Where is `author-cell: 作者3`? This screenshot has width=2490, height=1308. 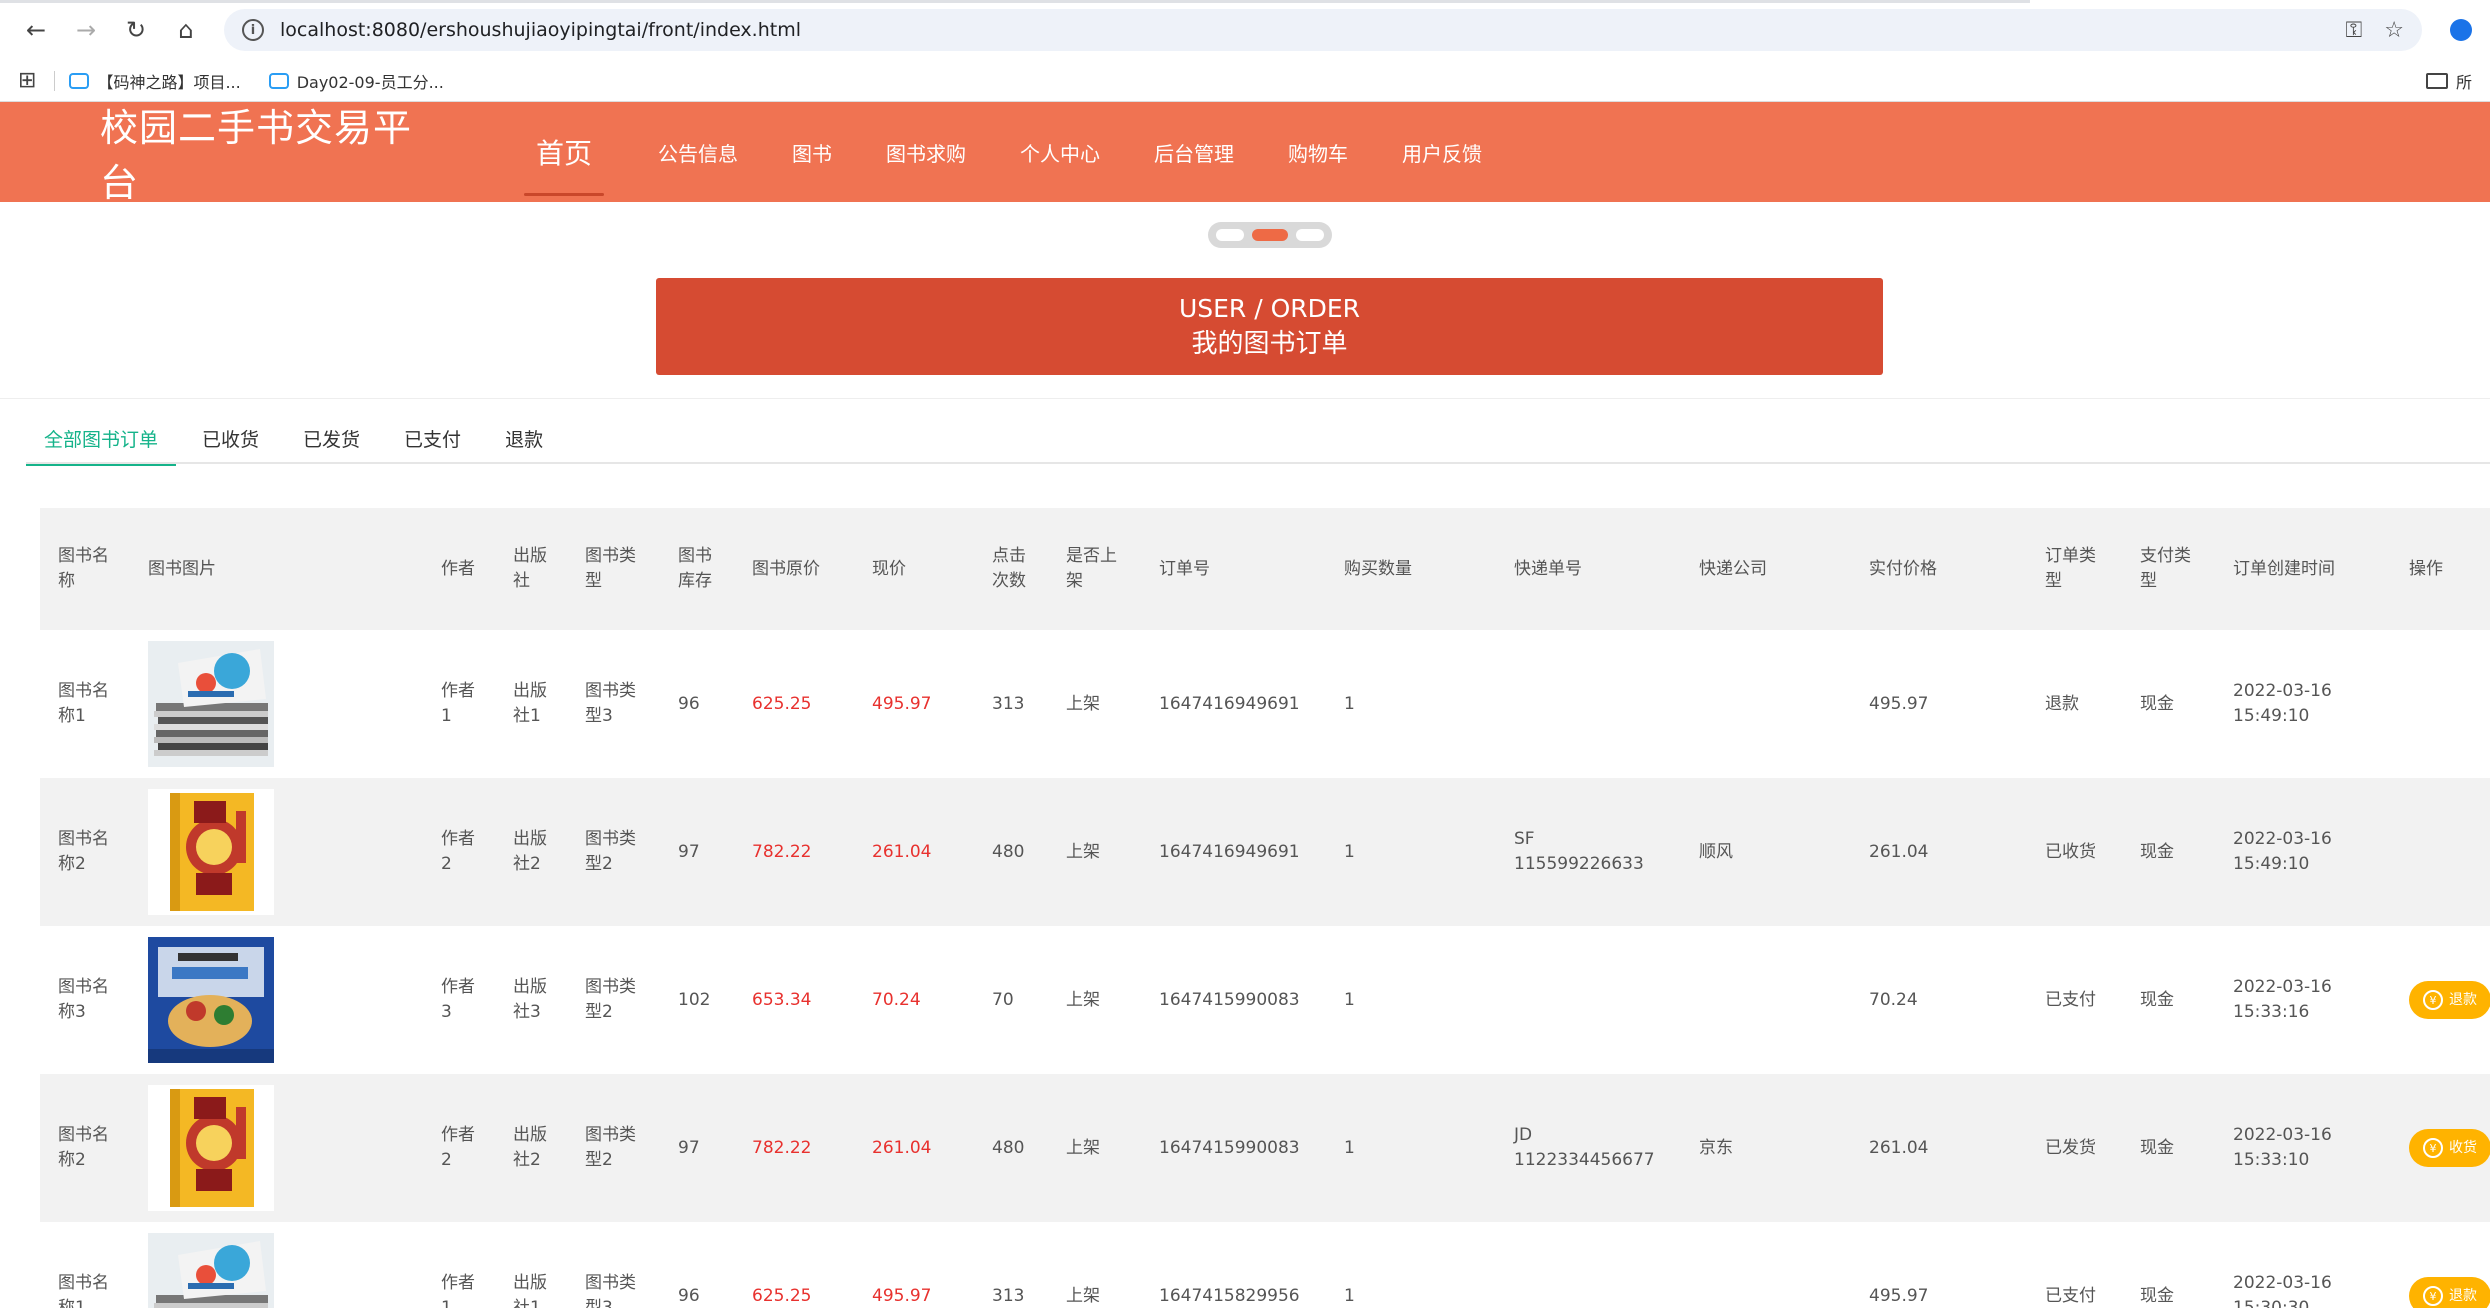 author-cell: 作者3 is located at coordinates (458, 999).